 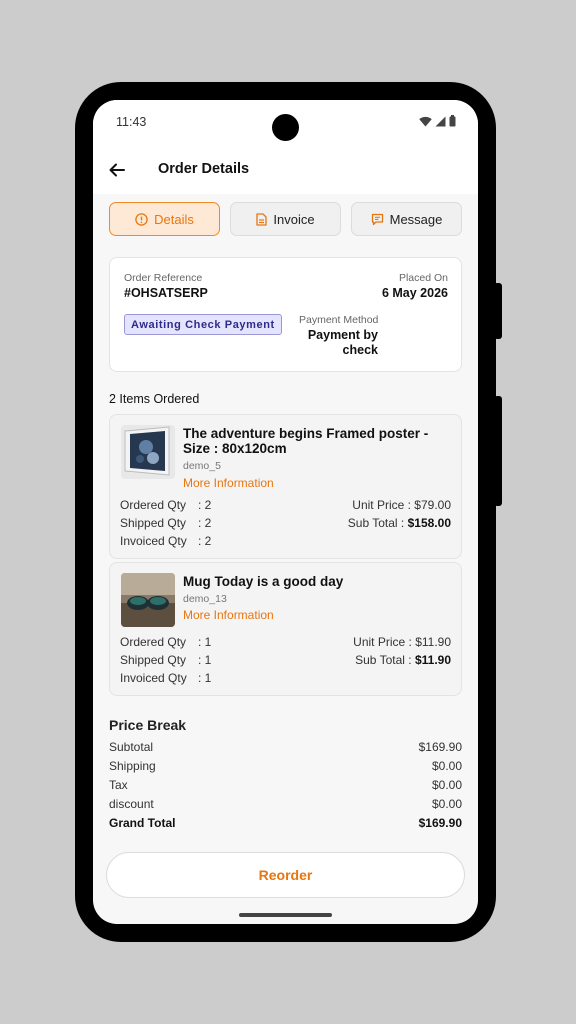 I want to click on camera-cutout, so click(x=285, y=127).